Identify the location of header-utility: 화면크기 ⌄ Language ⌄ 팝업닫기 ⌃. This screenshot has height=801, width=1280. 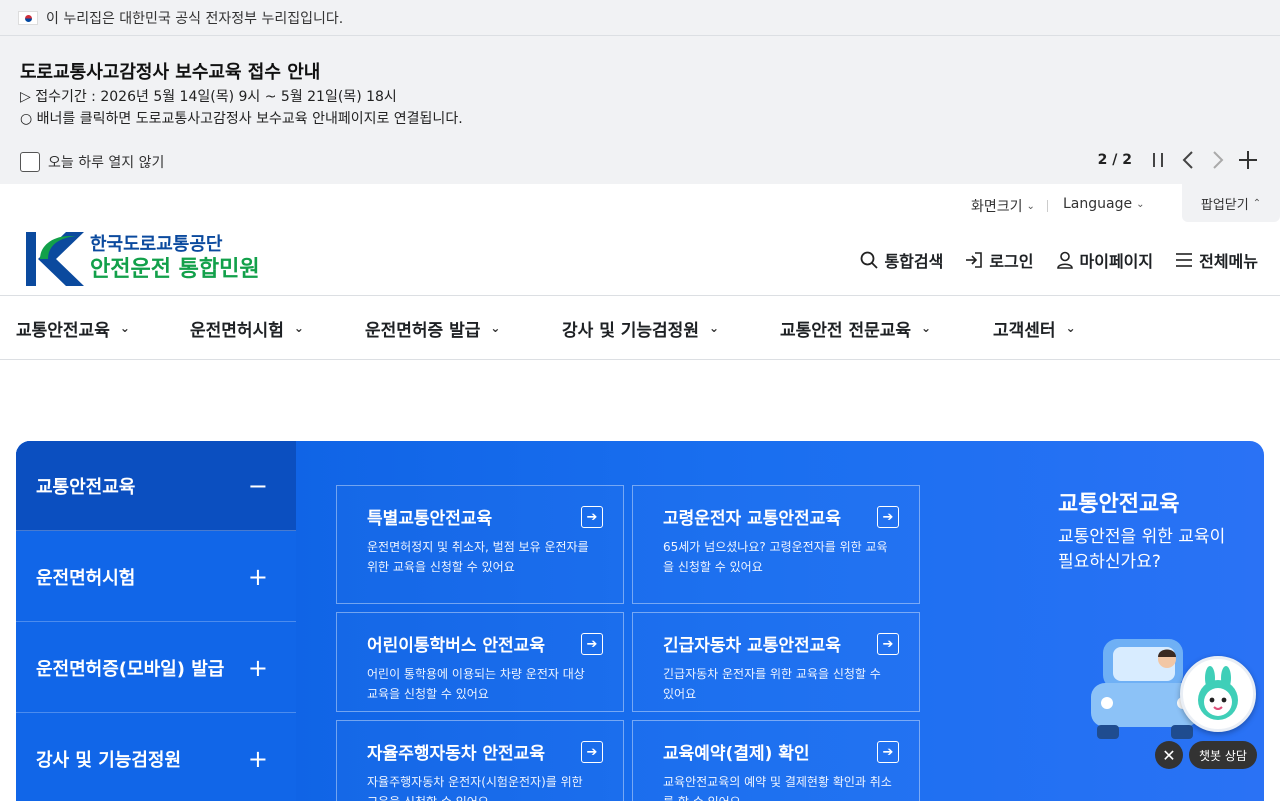
(640, 205).